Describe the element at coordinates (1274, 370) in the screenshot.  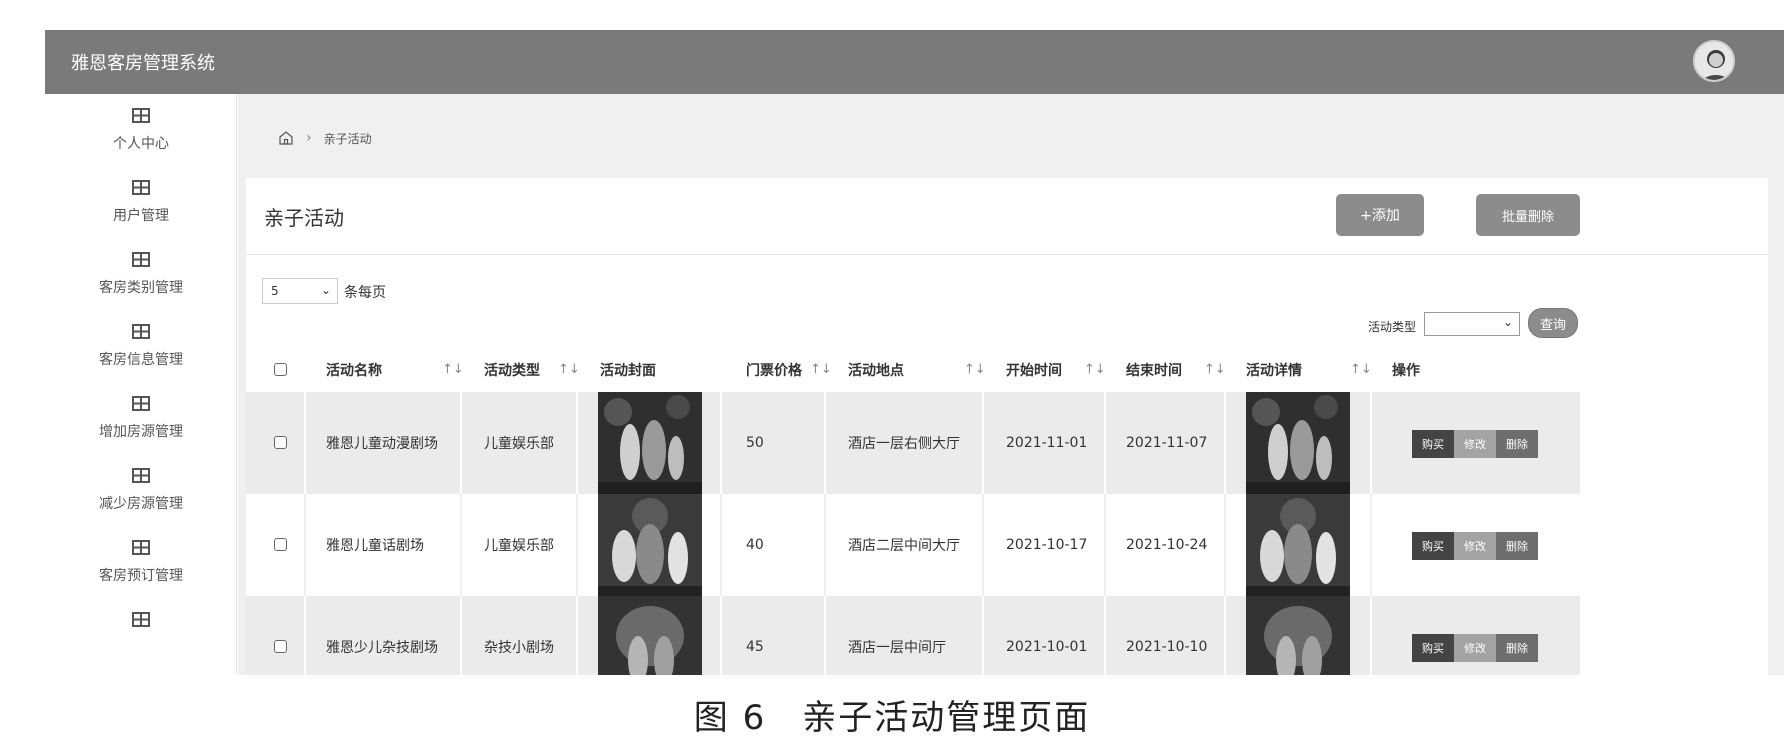
I see `header-detail: 活动详情` at that location.